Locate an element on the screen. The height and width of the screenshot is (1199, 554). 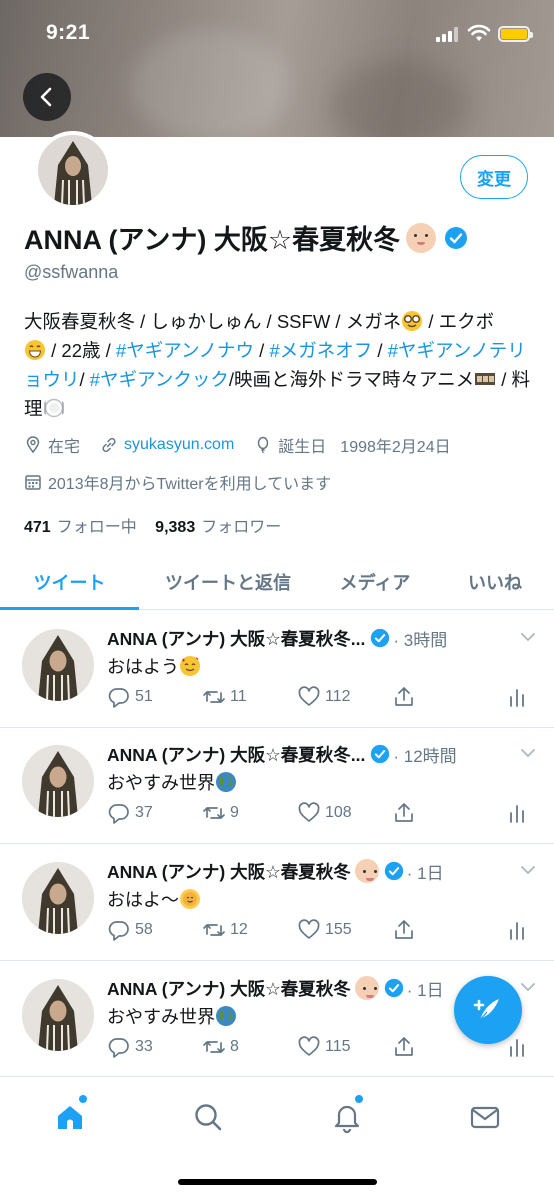
like-button: 155 is located at coordinates (324, 930).